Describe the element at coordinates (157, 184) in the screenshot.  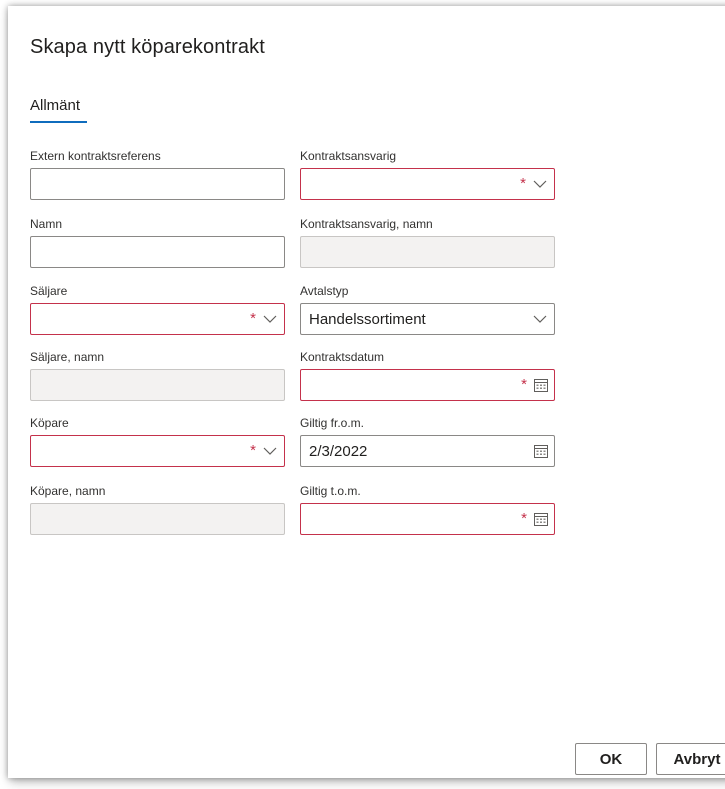
I see `extern-ref-input` at that location.